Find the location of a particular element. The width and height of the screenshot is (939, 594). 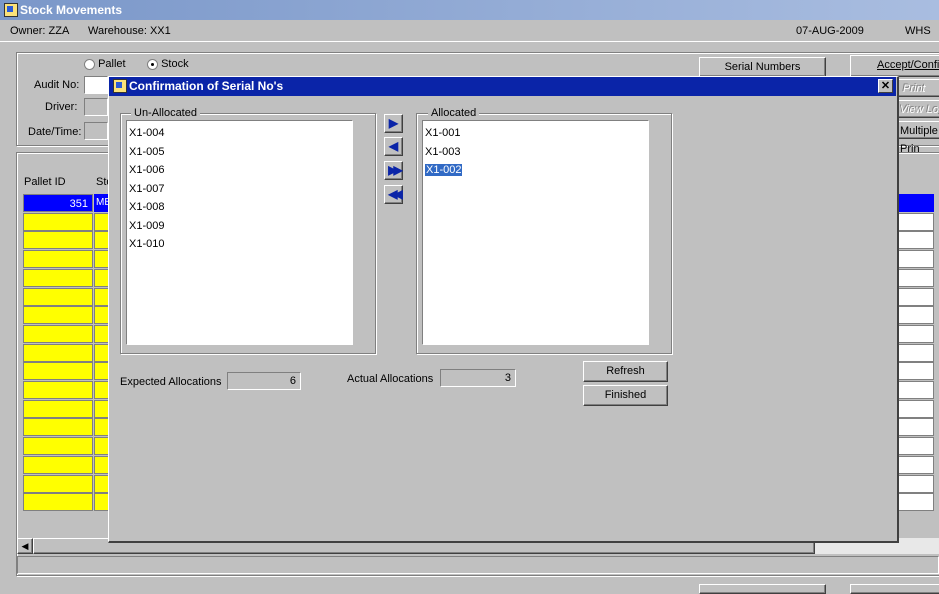

warehouse-text: Warehouse: XX1 is located at coordinates (129, 31).